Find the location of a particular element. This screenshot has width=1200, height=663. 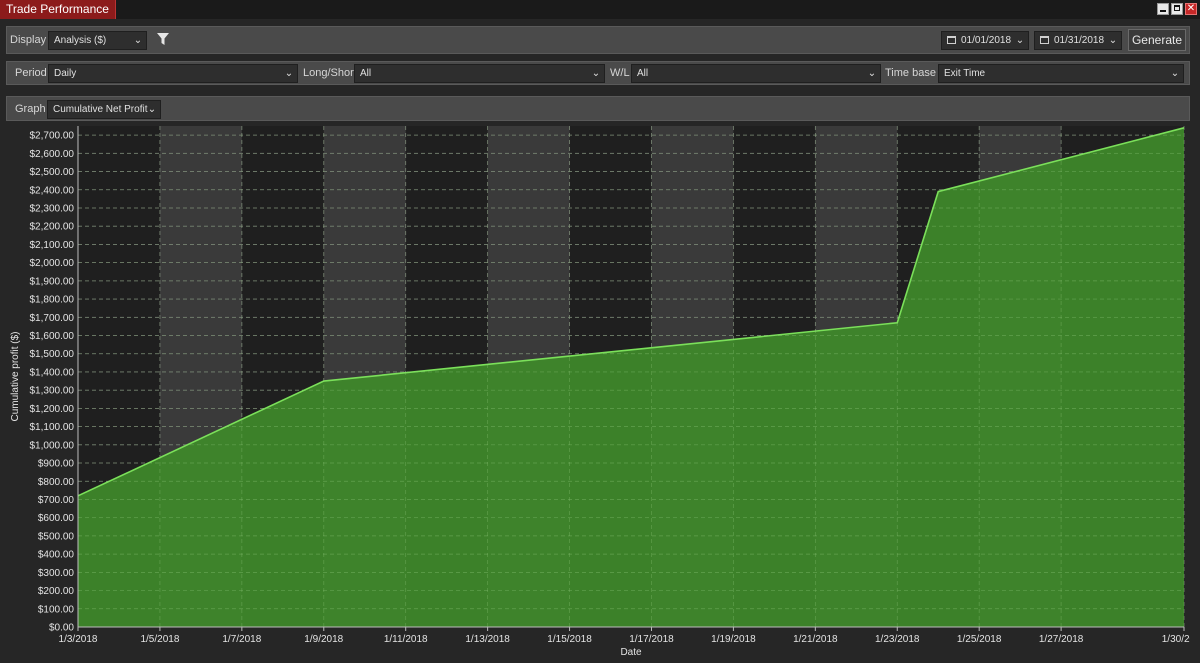

x-tick-label: 1/3/2018 is located at coordinates (78, 639).